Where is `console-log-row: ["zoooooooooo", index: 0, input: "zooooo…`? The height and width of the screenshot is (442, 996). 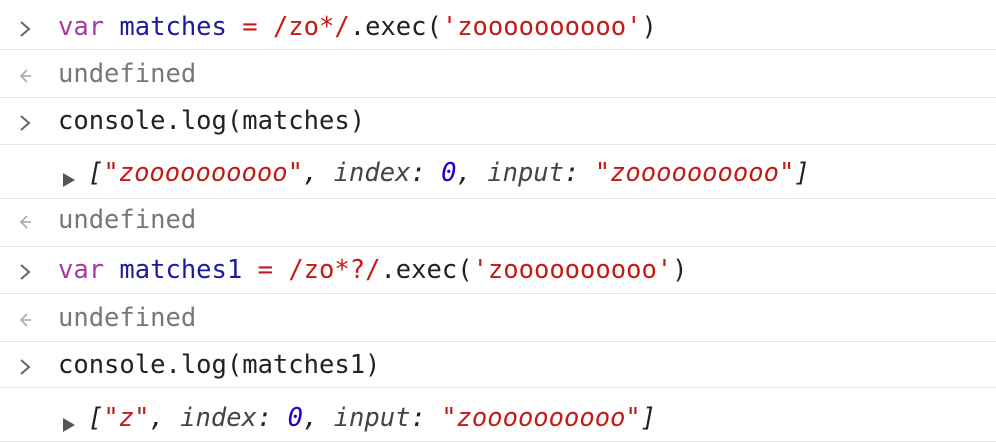 console-log-row: ["zoooooooooo", index: 0, input: "zooooo… is located at coordinates (498, 172).